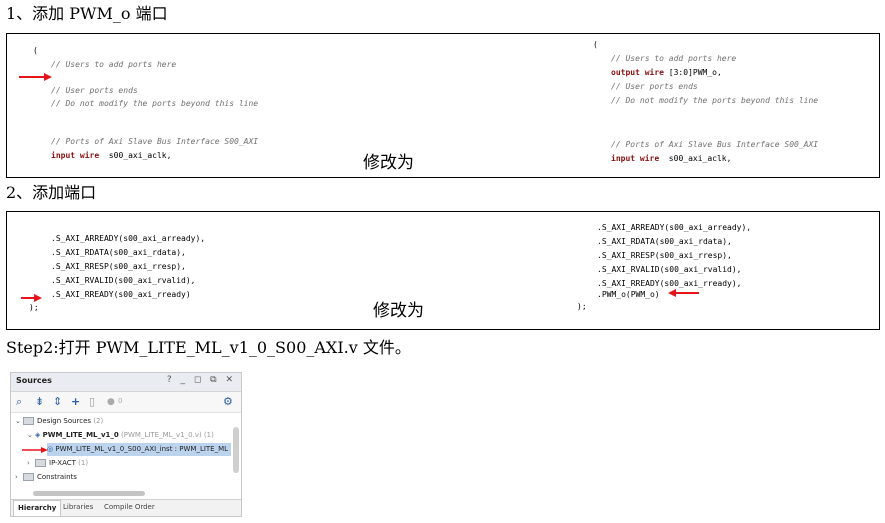 This screenshot has width=885, height=523. Describe the element at coordinates (126, 382) in the screenshot. I see `sources-title-bar: Sources ? _ ◻ ⧉ ✕` at that location.